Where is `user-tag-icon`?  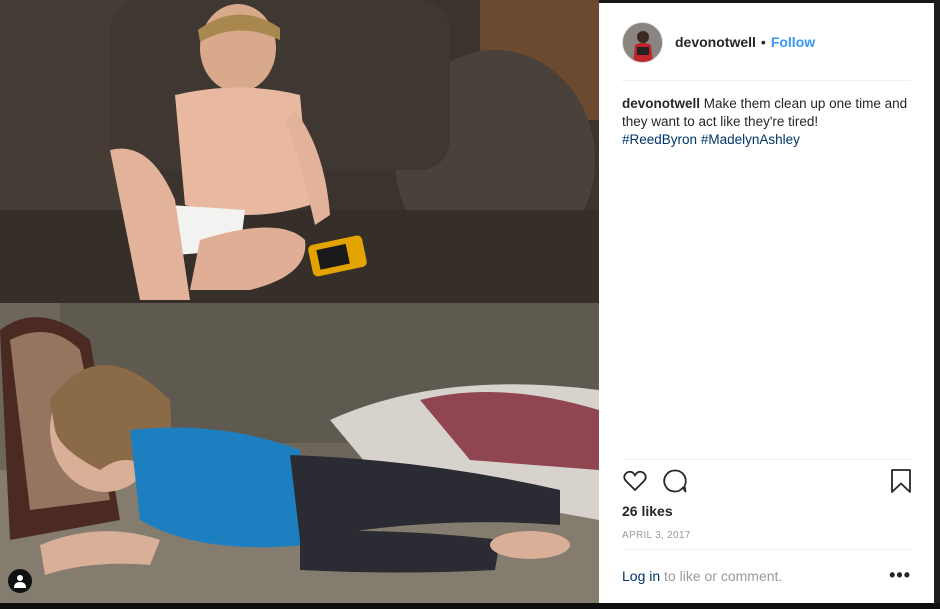
user-tag-icon is located at coordinates (20, 581).